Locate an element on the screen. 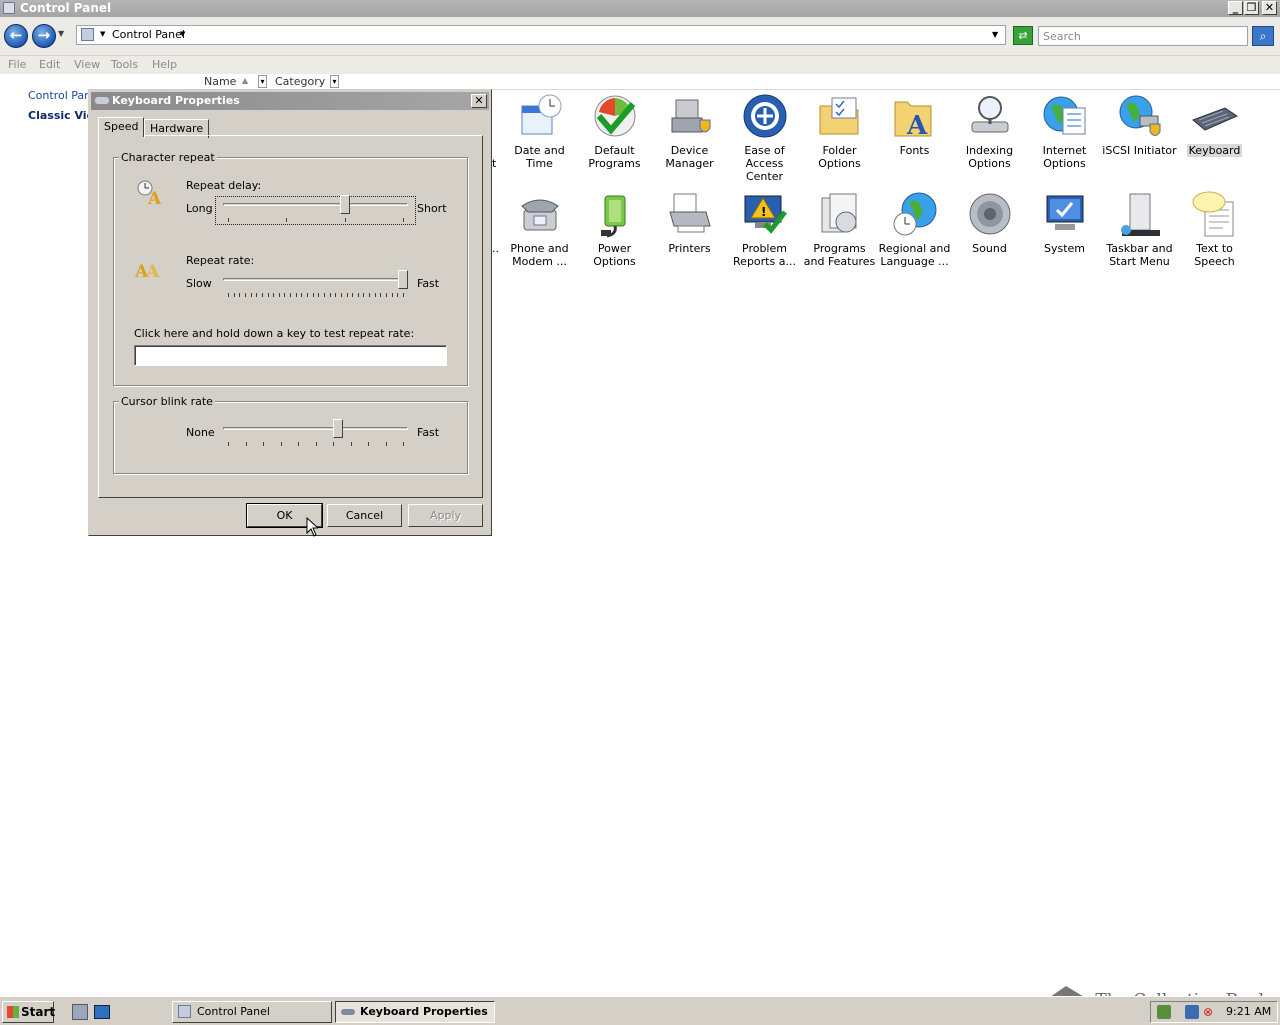 This screenshot has height=1025, width=1280. cpl-item-label: Ease of Access Center is located at coordinates (764, 163).